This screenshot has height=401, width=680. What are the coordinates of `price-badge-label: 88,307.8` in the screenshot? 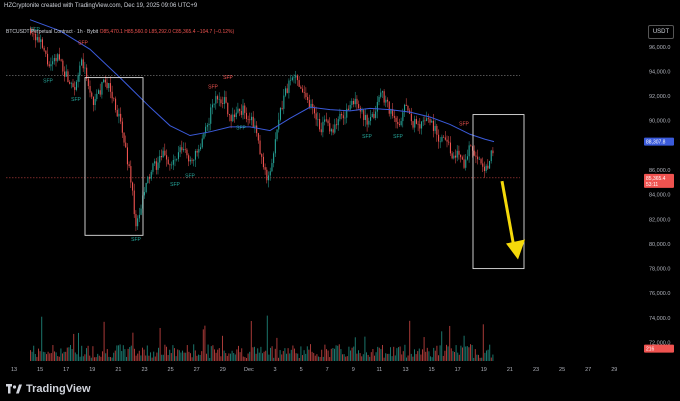 It's located at (656, 143).